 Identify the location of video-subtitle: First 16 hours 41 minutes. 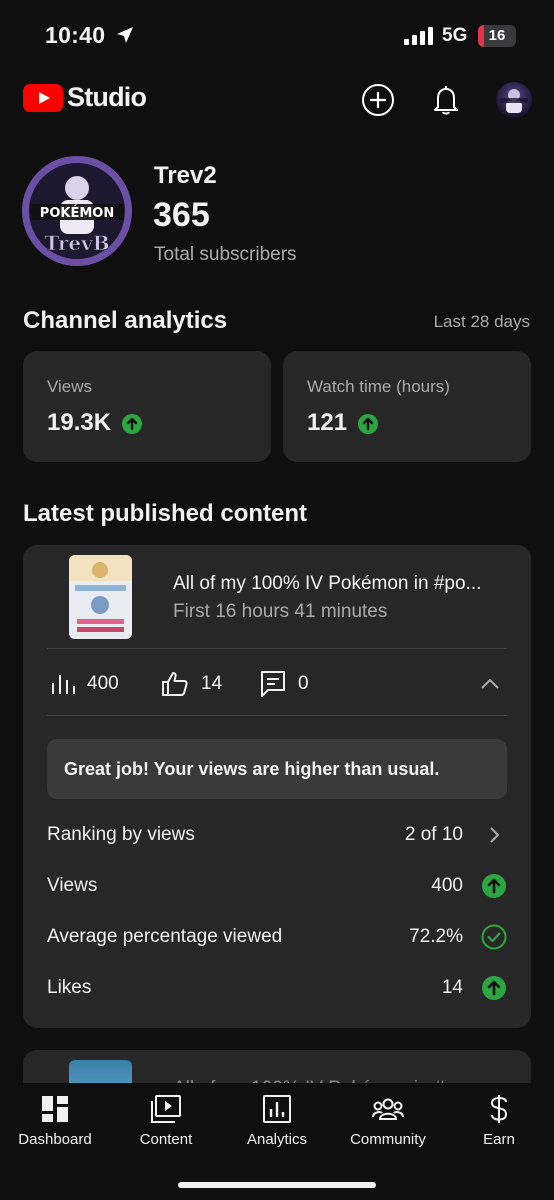
(280, 611).